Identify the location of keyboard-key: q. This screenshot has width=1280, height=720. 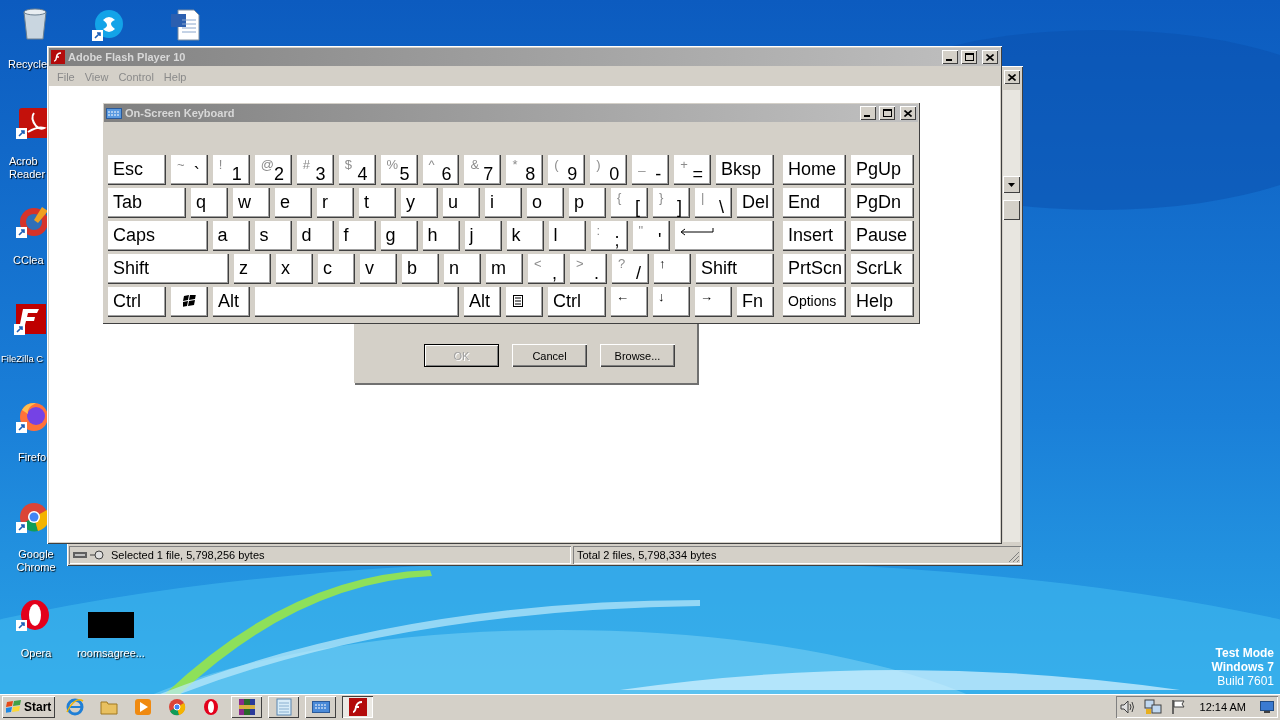
(209, 203).